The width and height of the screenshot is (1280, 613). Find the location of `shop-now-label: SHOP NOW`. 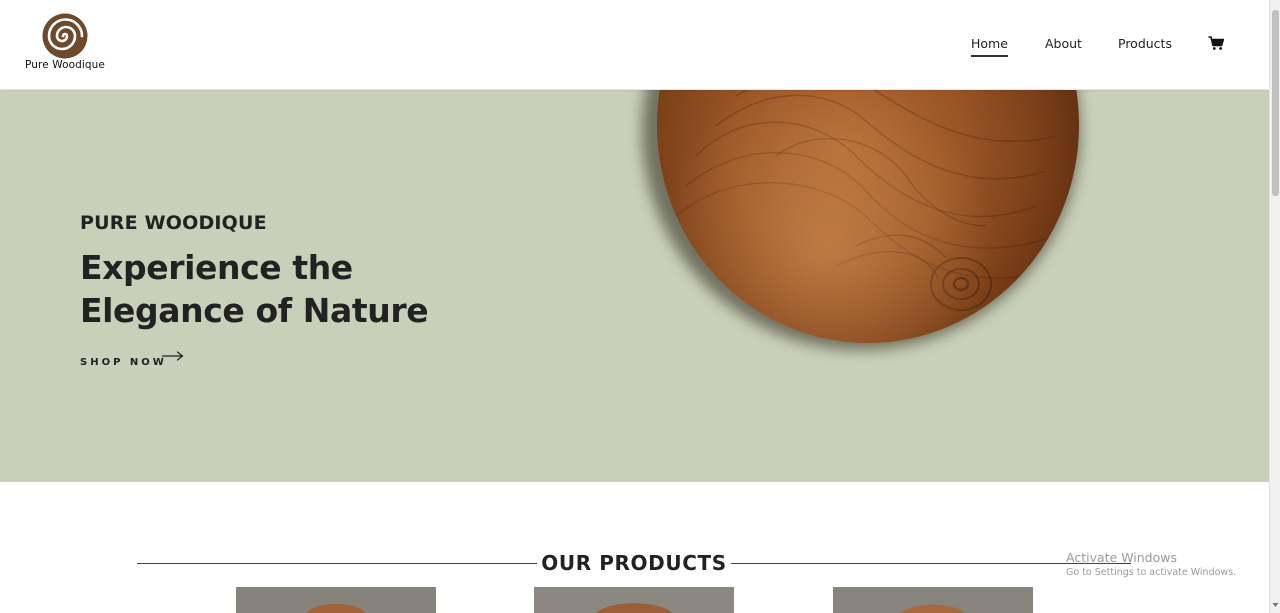

shop-now-label: SHOP NOW is located at coordinates (123, 362).